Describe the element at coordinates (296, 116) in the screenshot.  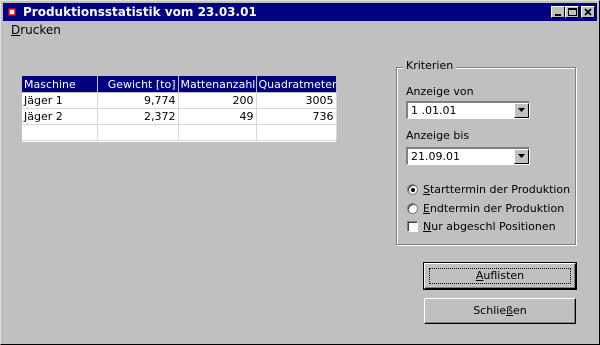
I see `table-cell: 736` at that location.